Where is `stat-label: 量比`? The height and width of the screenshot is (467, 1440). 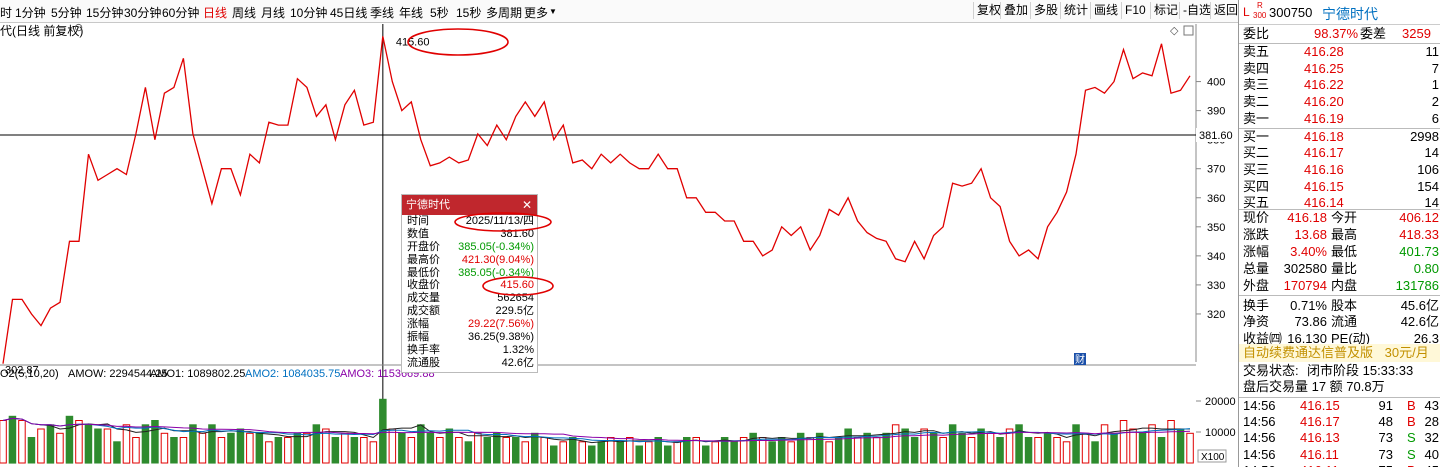 stat-label: 量比 is located at coordinates (1344, 268).